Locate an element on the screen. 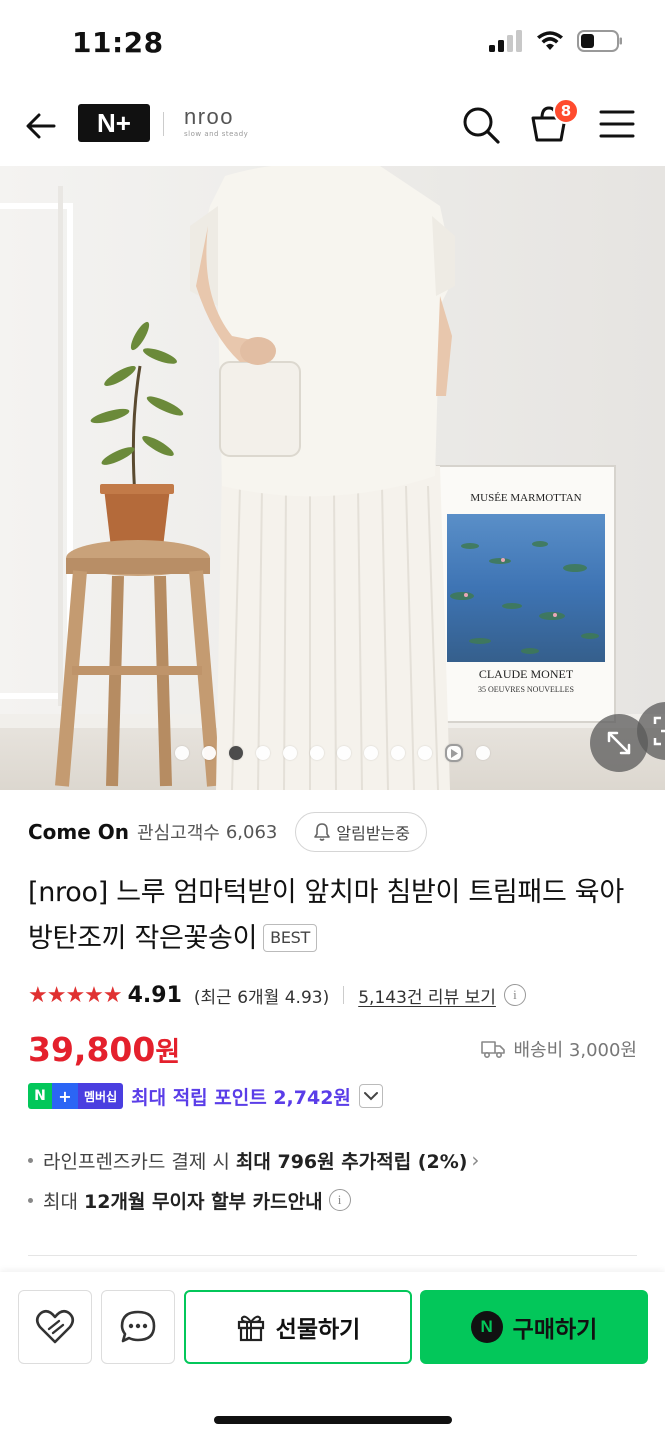  benefit-install-bold: 12개월 무이자 할부 카드안내 is located at coordinates (203, 1201).